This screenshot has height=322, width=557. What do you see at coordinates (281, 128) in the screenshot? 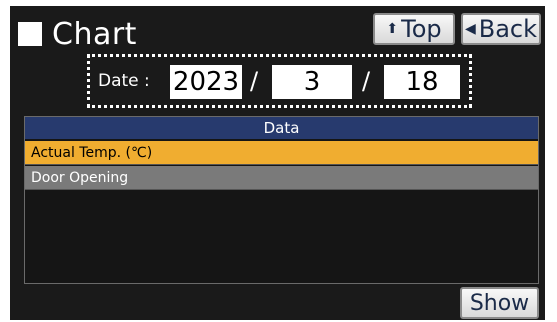
I see `data-list-header: Data` at bounding box center [281, 128].